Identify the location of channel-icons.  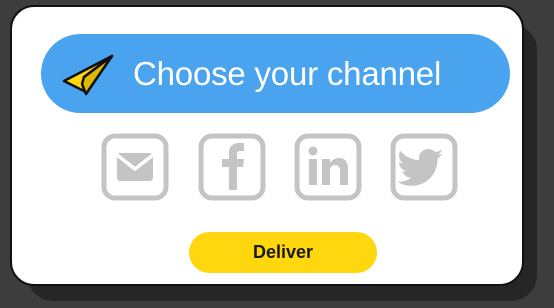
(280, 167).